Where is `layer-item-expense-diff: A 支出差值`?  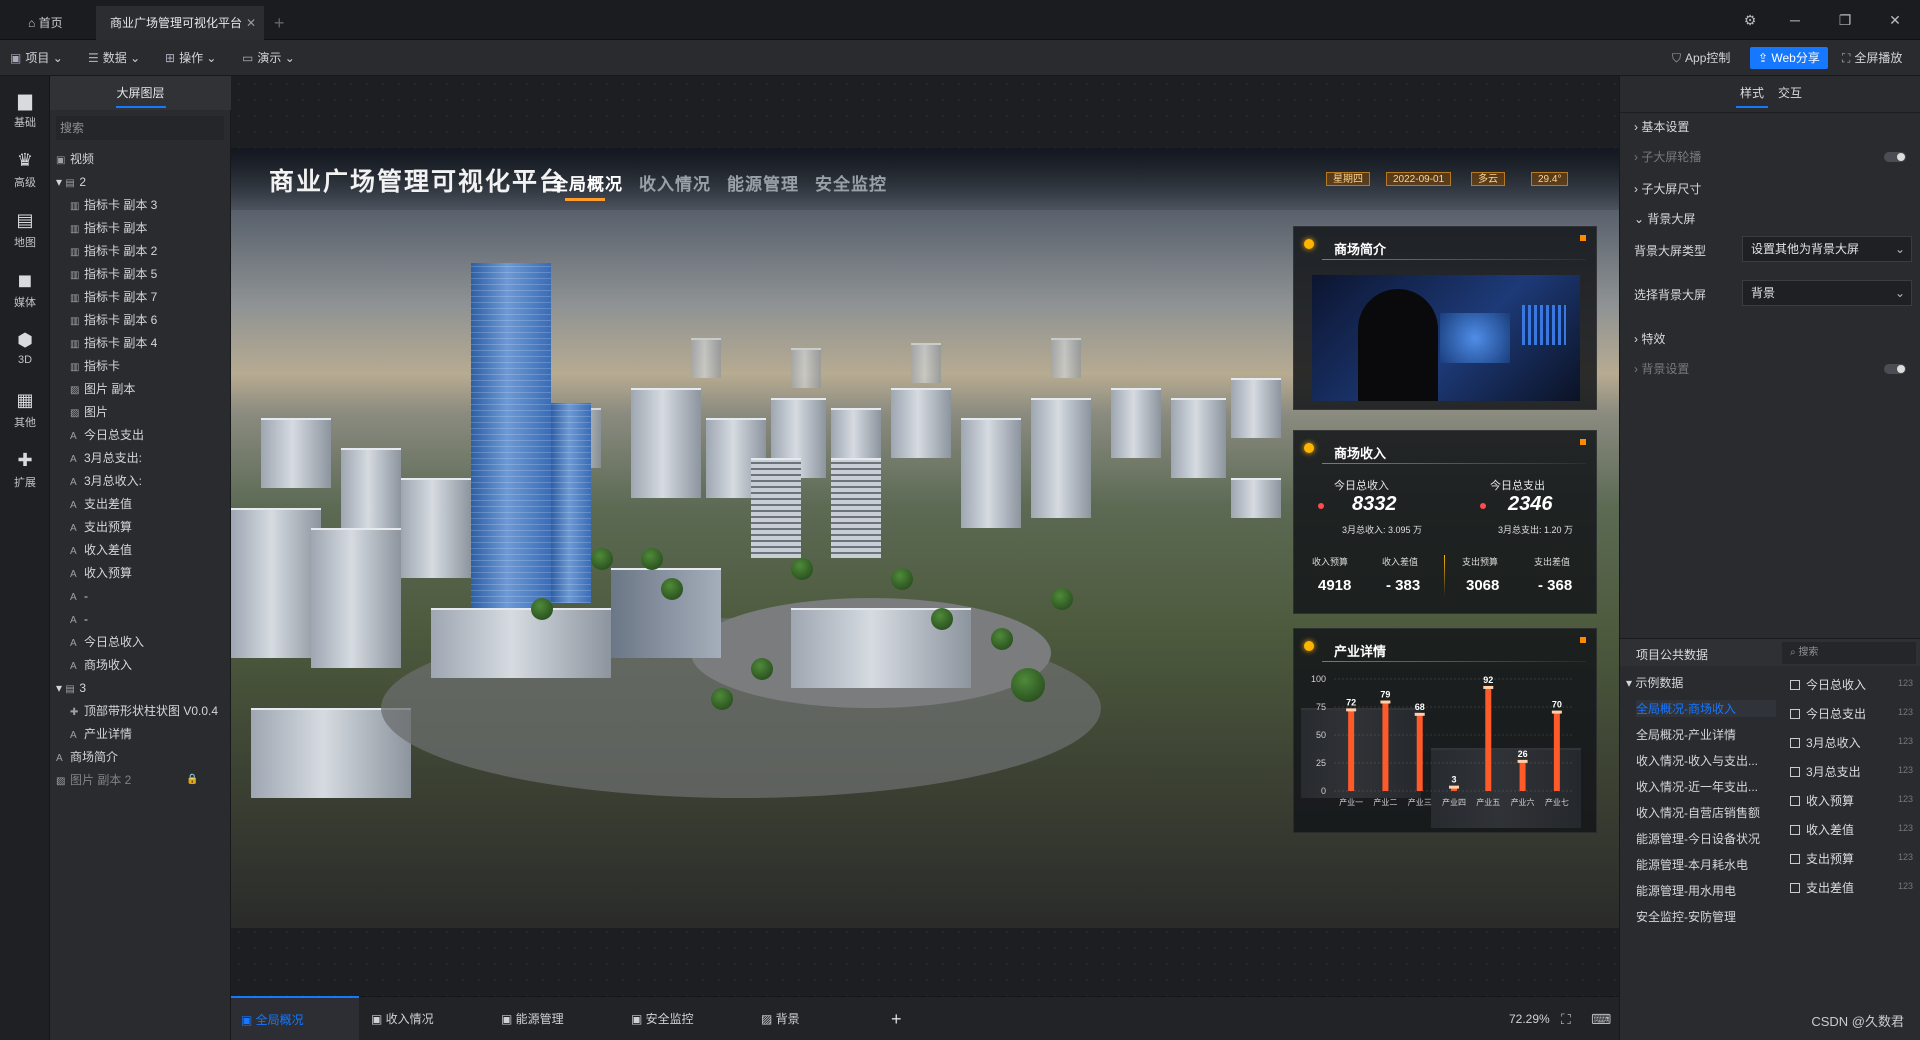
layer-item-expense-diff: A 支出差值 is located at coordinates (101, 504).